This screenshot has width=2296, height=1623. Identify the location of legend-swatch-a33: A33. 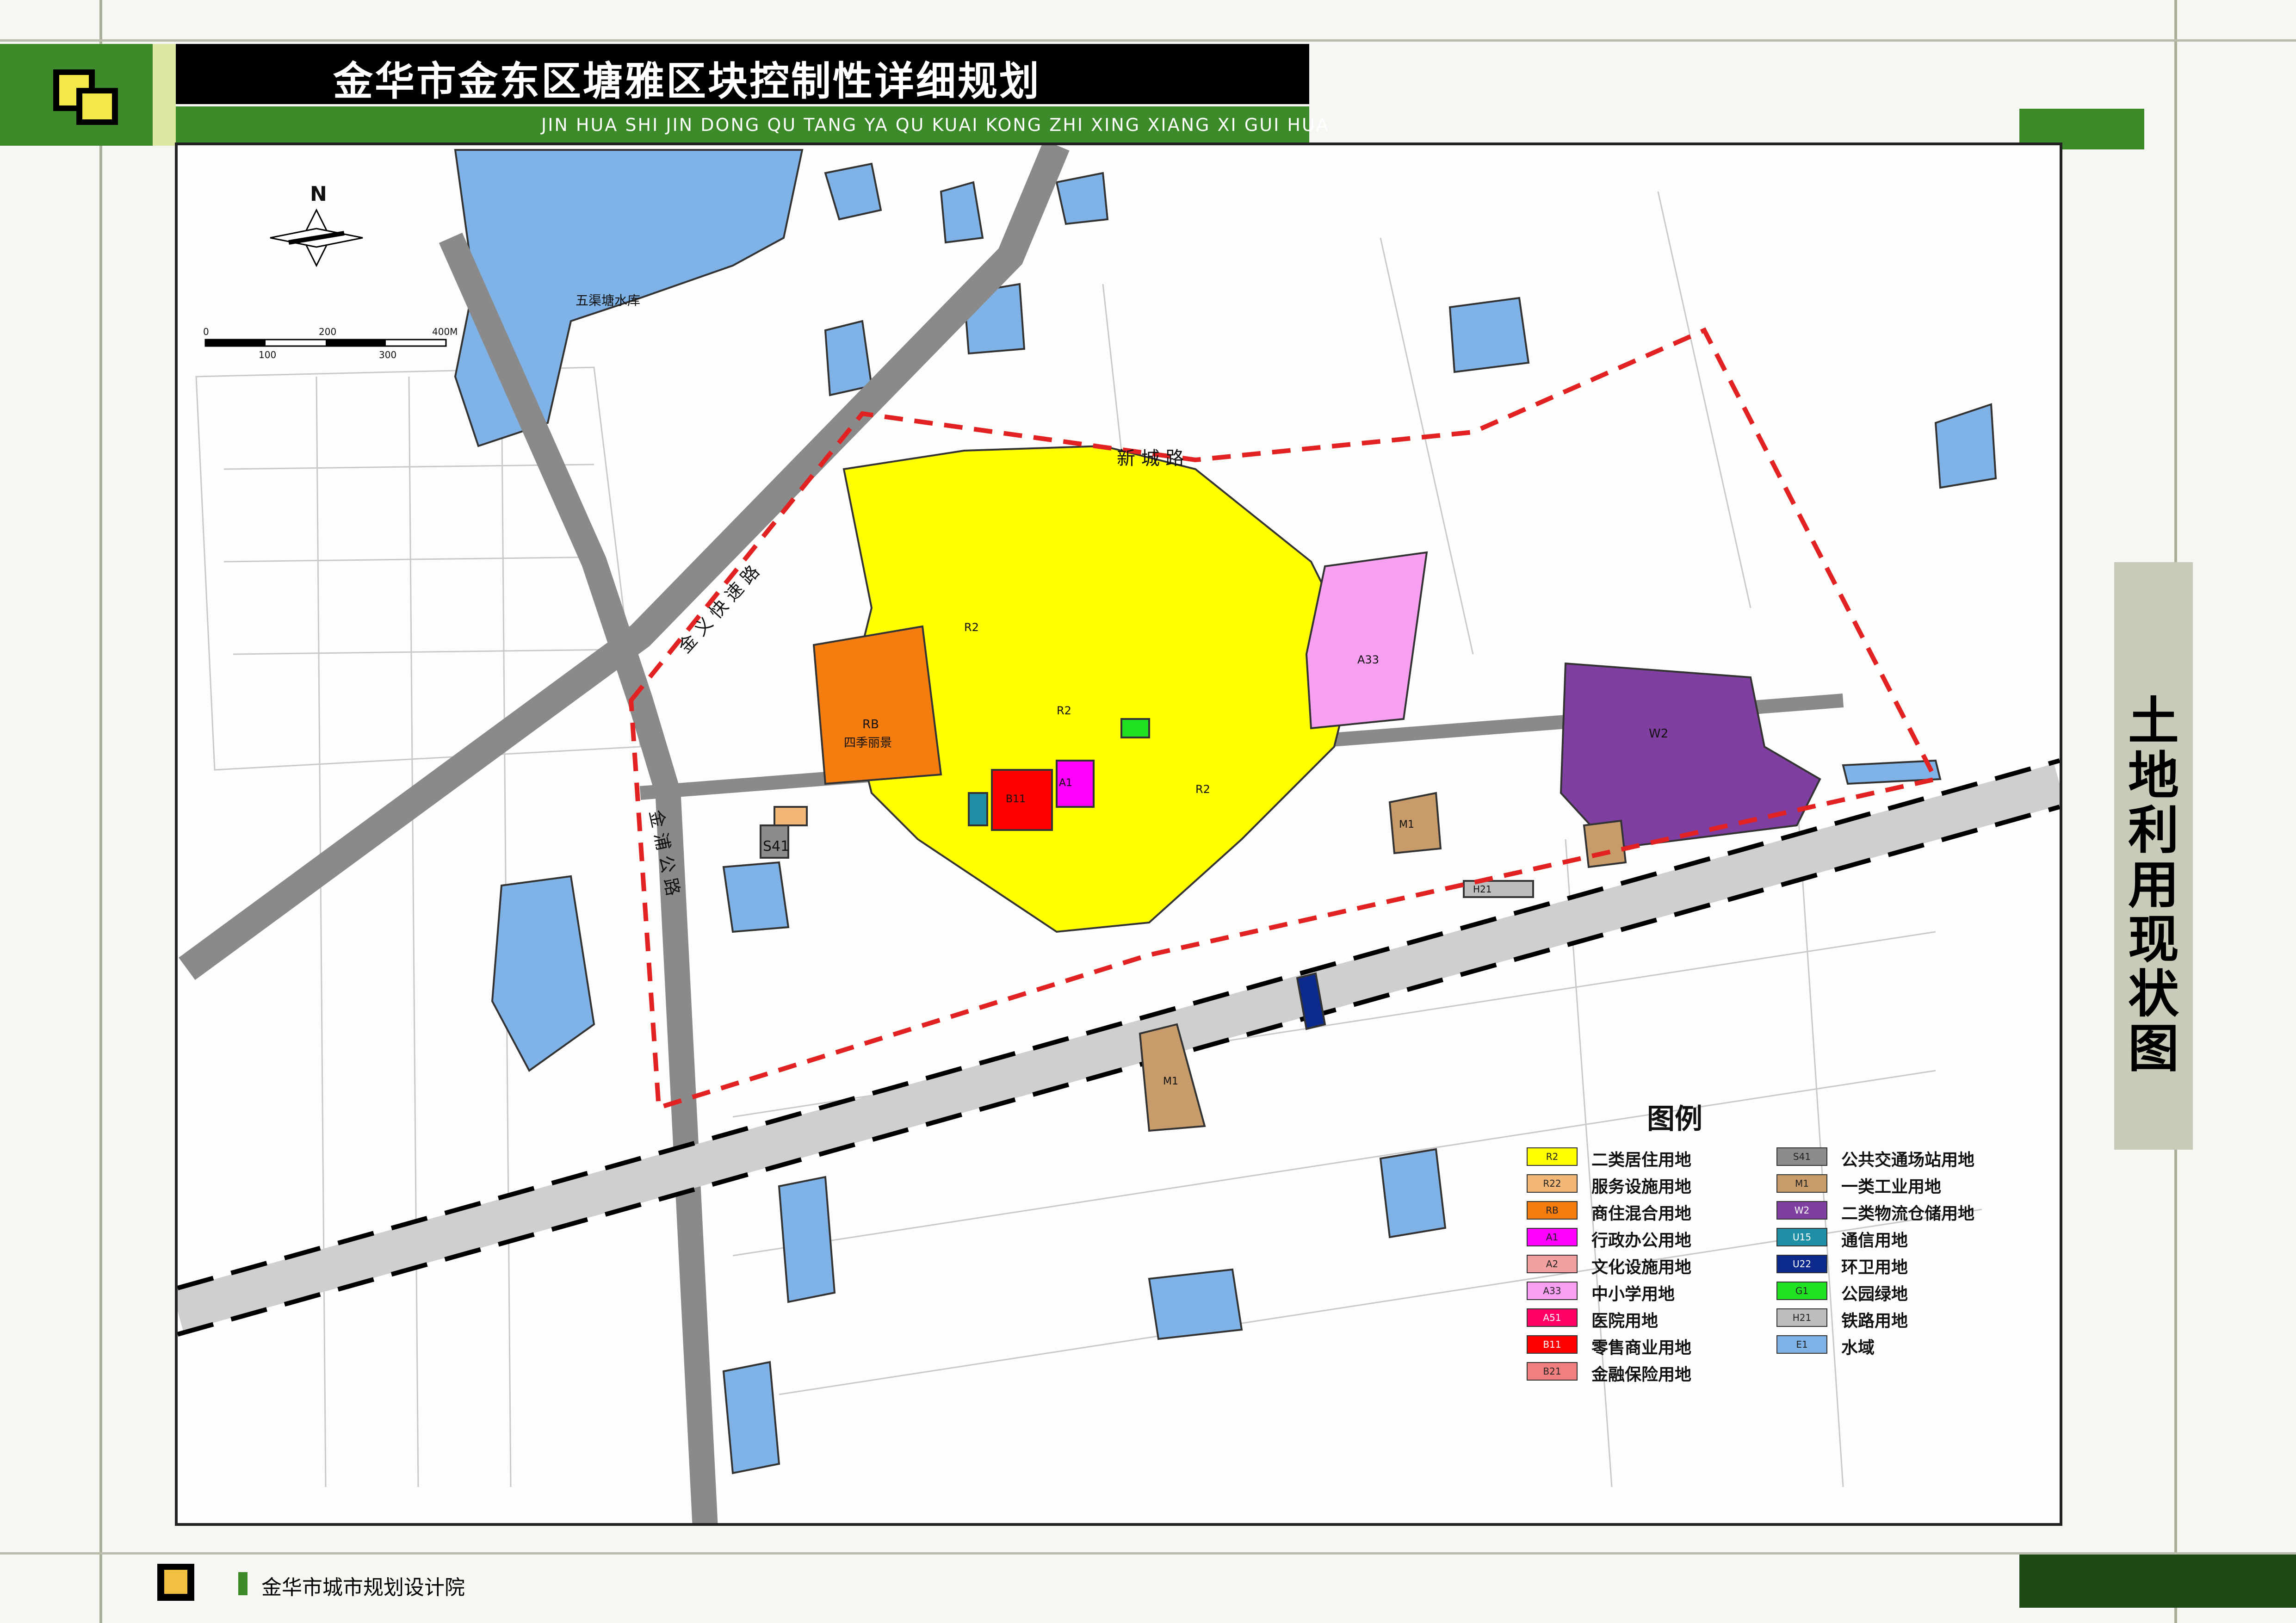
(1552, 1291).